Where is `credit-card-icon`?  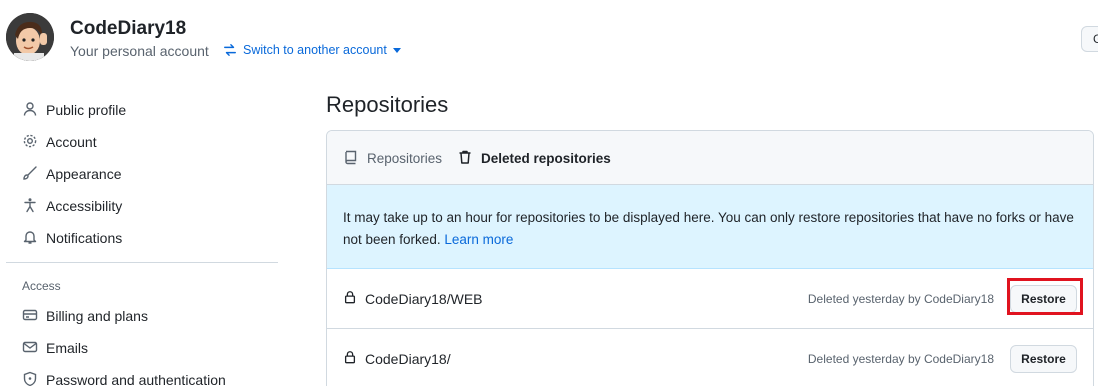 credit-card-icon is located at coordinates (30, 316).